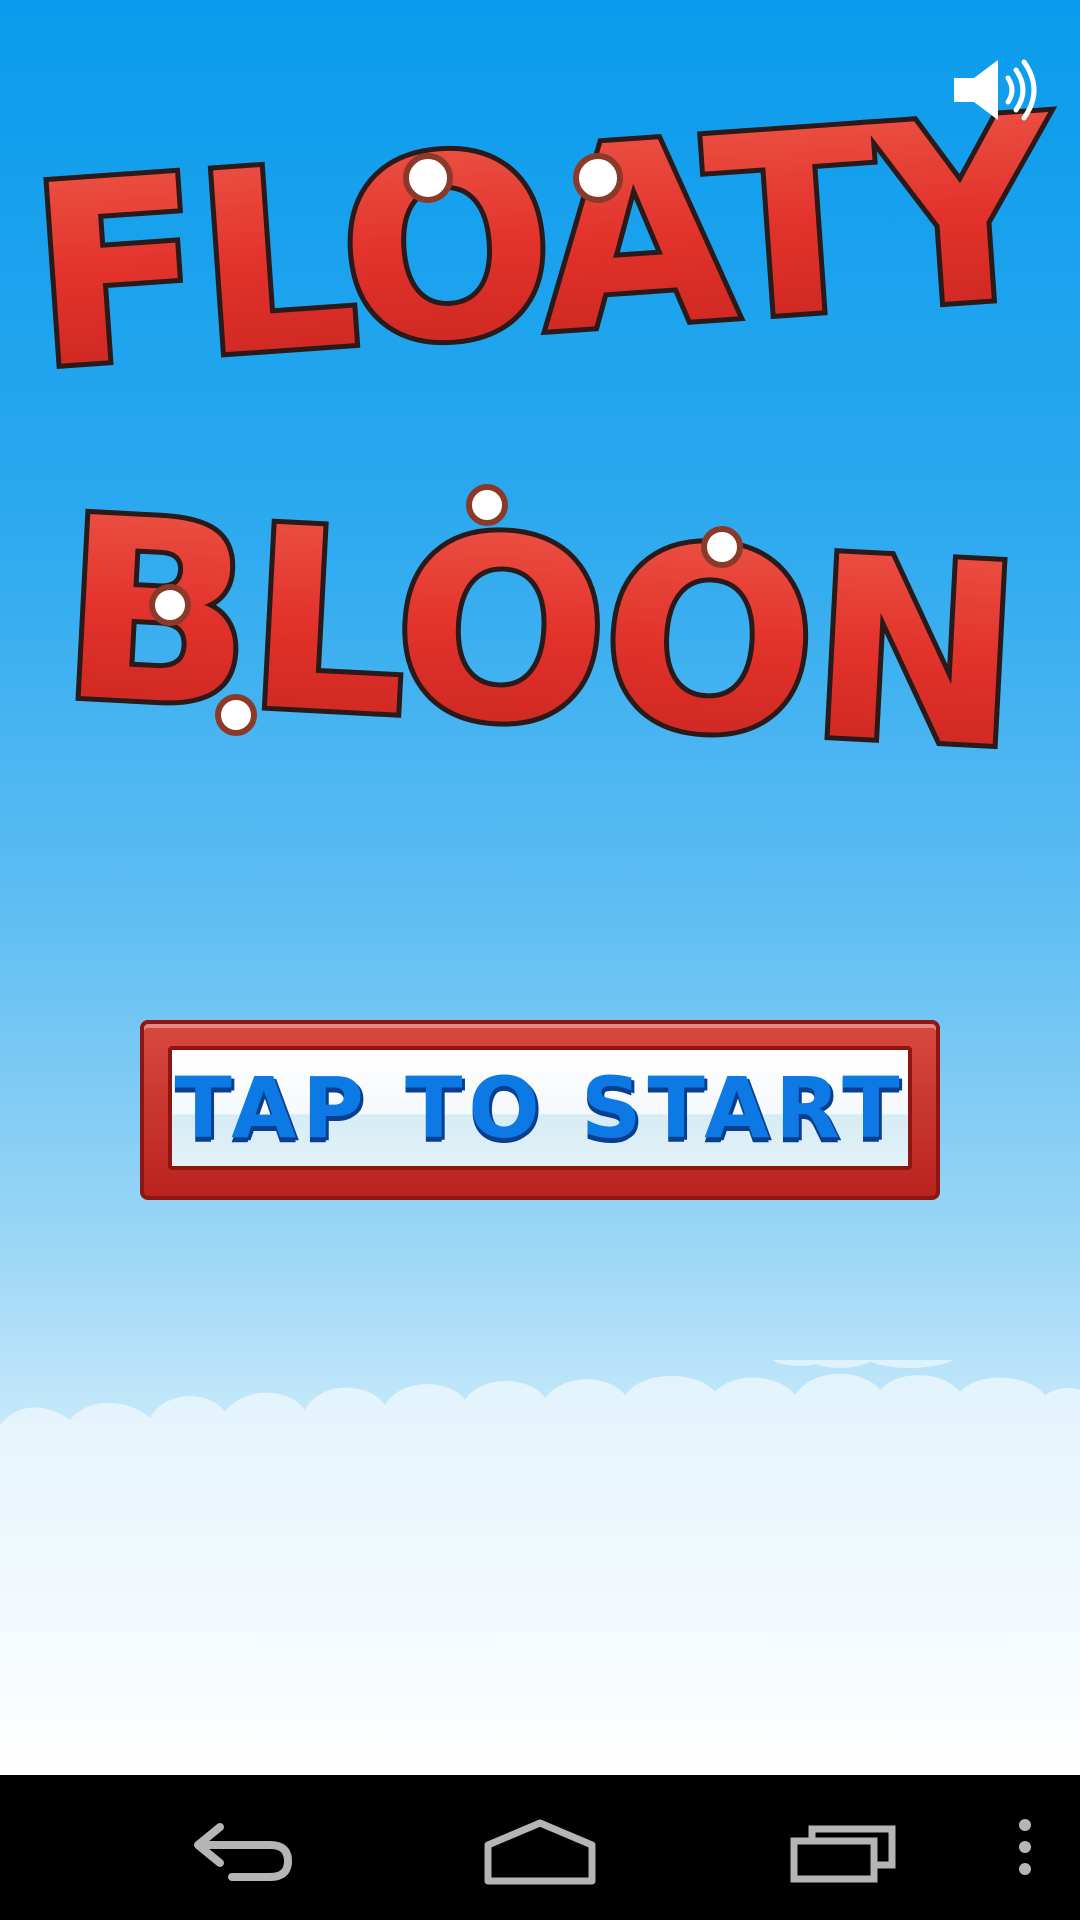  I want to click on start-button-label: TAP TO START, so click(540, 1108).